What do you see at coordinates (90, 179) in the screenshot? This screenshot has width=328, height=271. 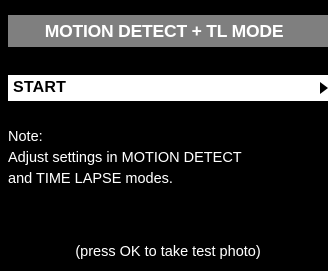 I see `note-line: and TIME LAPSE modes.` at bounding box center [90, 179].